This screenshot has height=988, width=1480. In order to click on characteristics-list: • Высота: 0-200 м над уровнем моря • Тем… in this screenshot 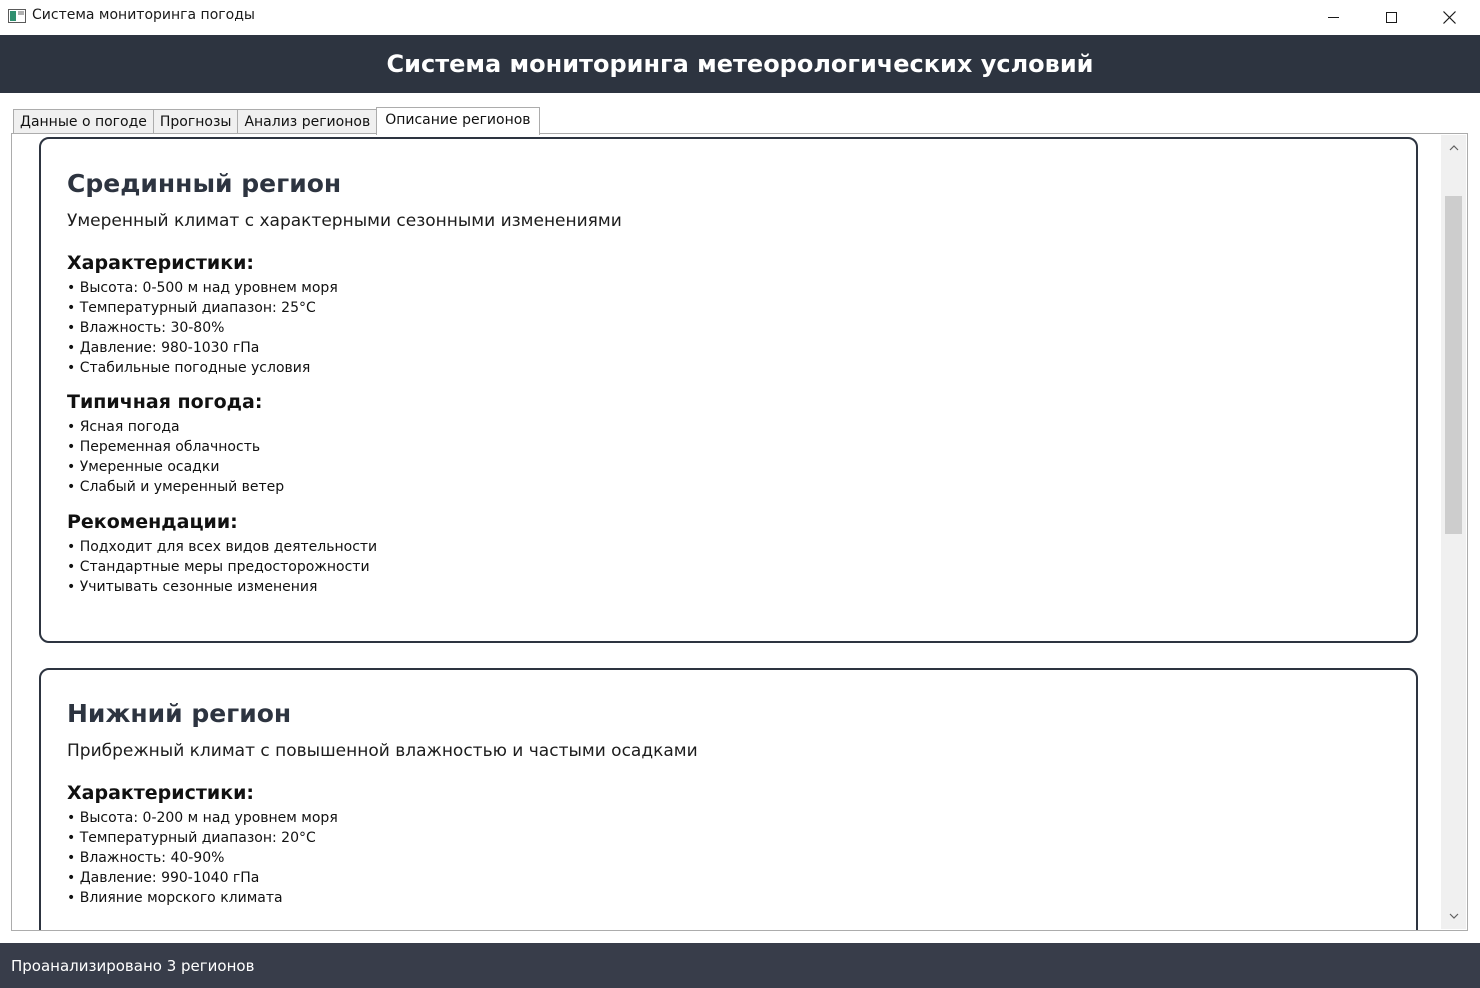, I will do `click(728, 858)`.